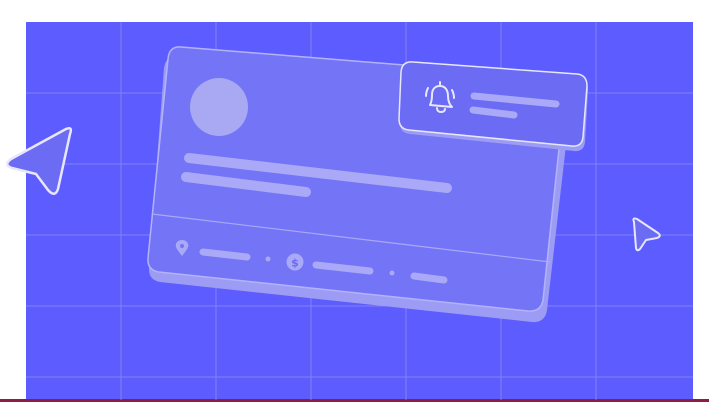  I want to click on notification-body-line, so click(493, 112).